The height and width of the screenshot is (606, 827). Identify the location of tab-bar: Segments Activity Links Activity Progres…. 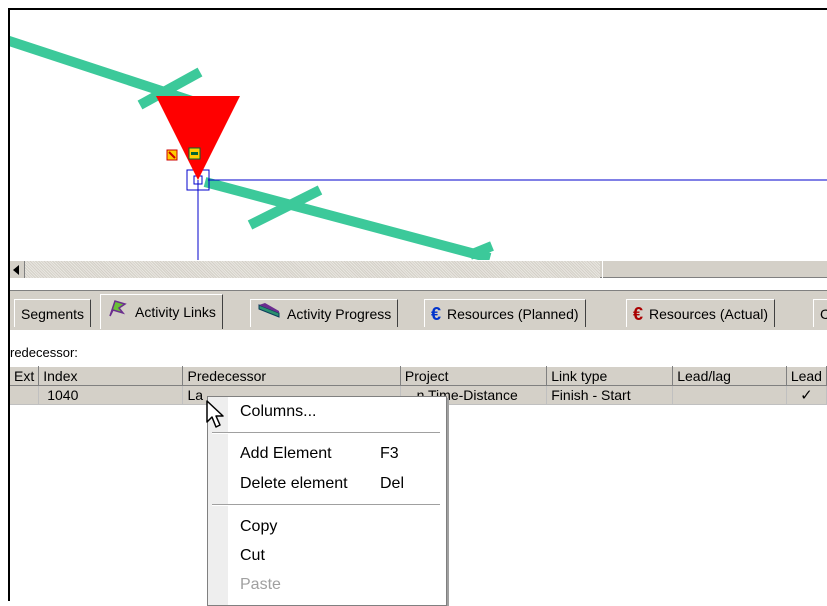
(418, 310).